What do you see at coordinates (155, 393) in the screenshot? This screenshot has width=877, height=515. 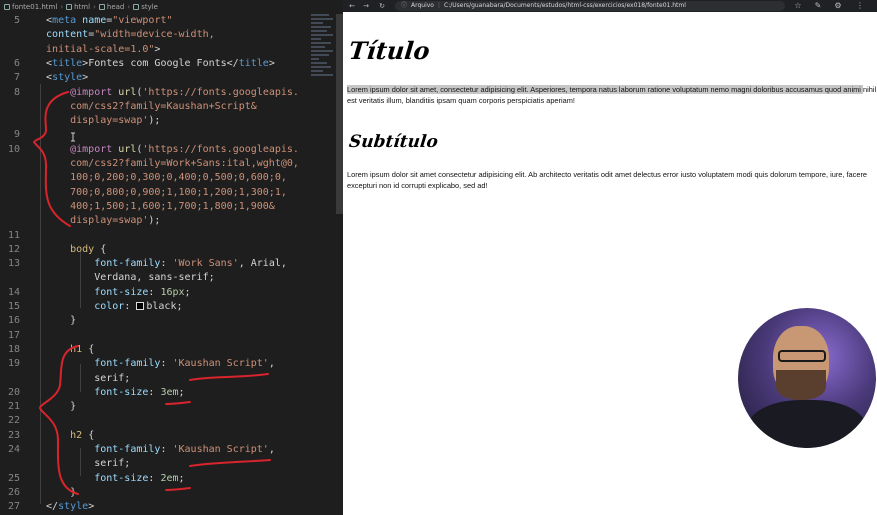 I see `code-line: 20 font-size: 3em;` at bounding box center [155, 393].